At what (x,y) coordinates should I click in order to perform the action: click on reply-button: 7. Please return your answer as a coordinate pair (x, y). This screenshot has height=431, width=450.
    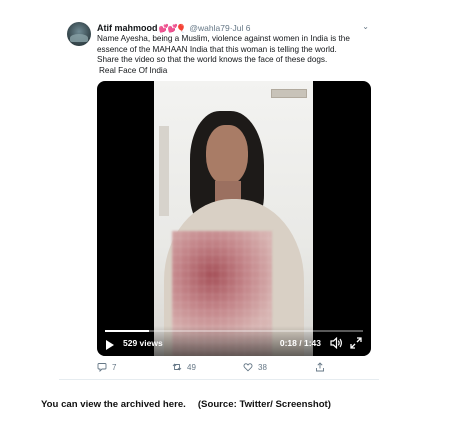
    Looking at the image, I should click on (106, 367).